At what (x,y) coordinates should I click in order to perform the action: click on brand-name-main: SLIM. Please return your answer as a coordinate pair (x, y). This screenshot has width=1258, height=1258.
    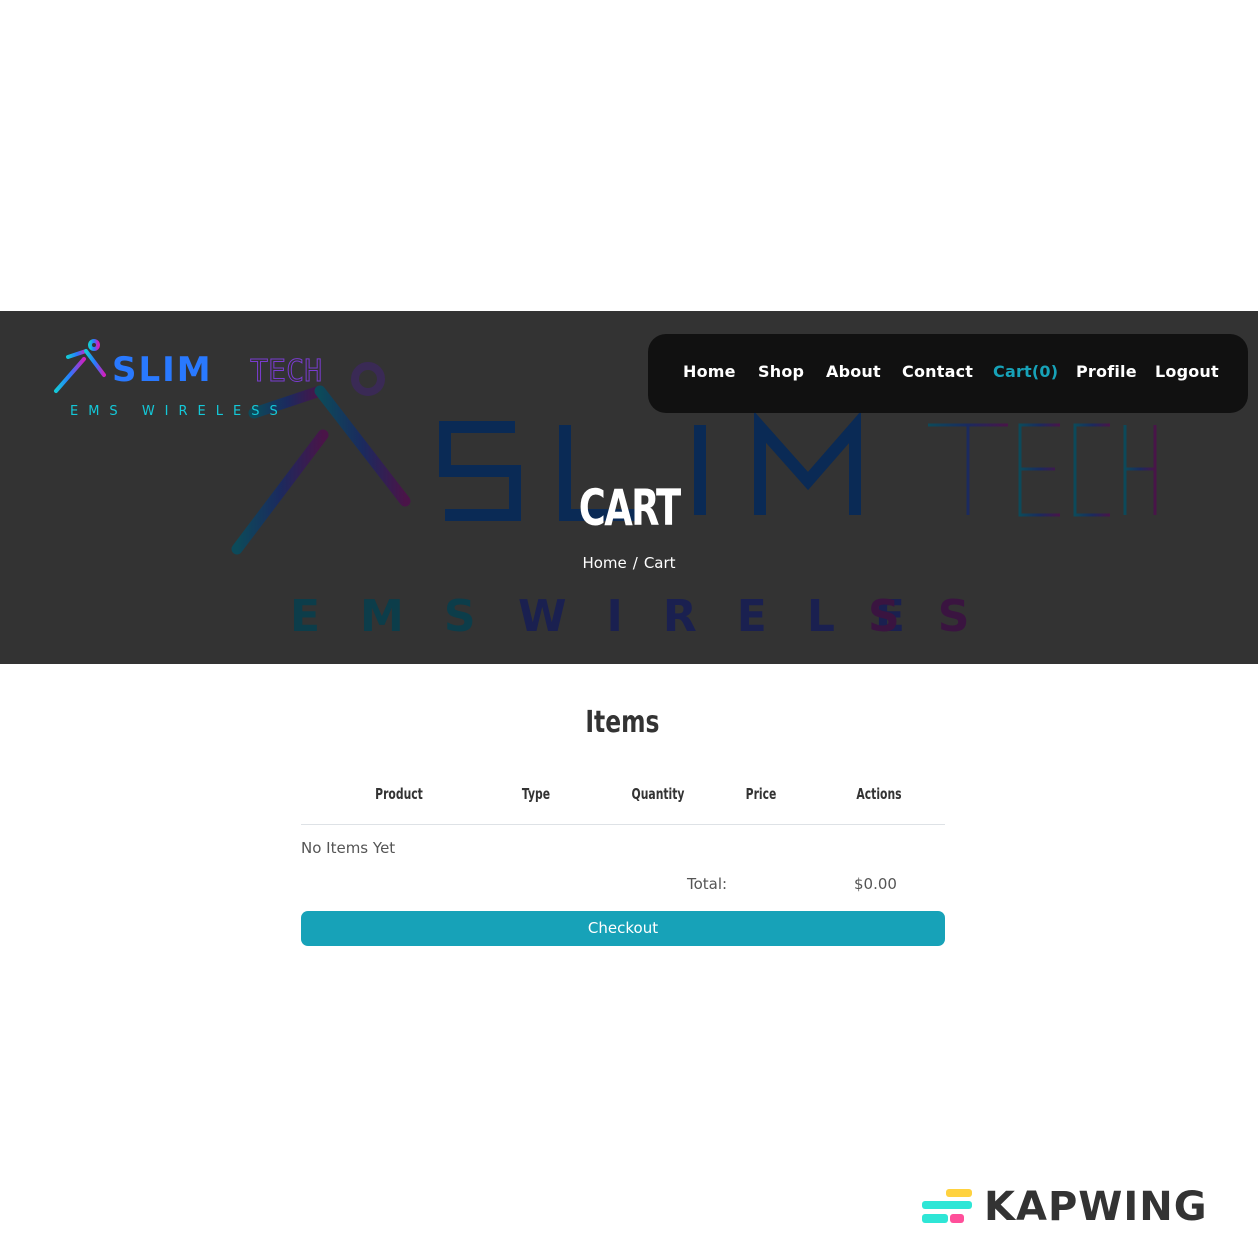
    Looking at the image, I should click on (162, 370).